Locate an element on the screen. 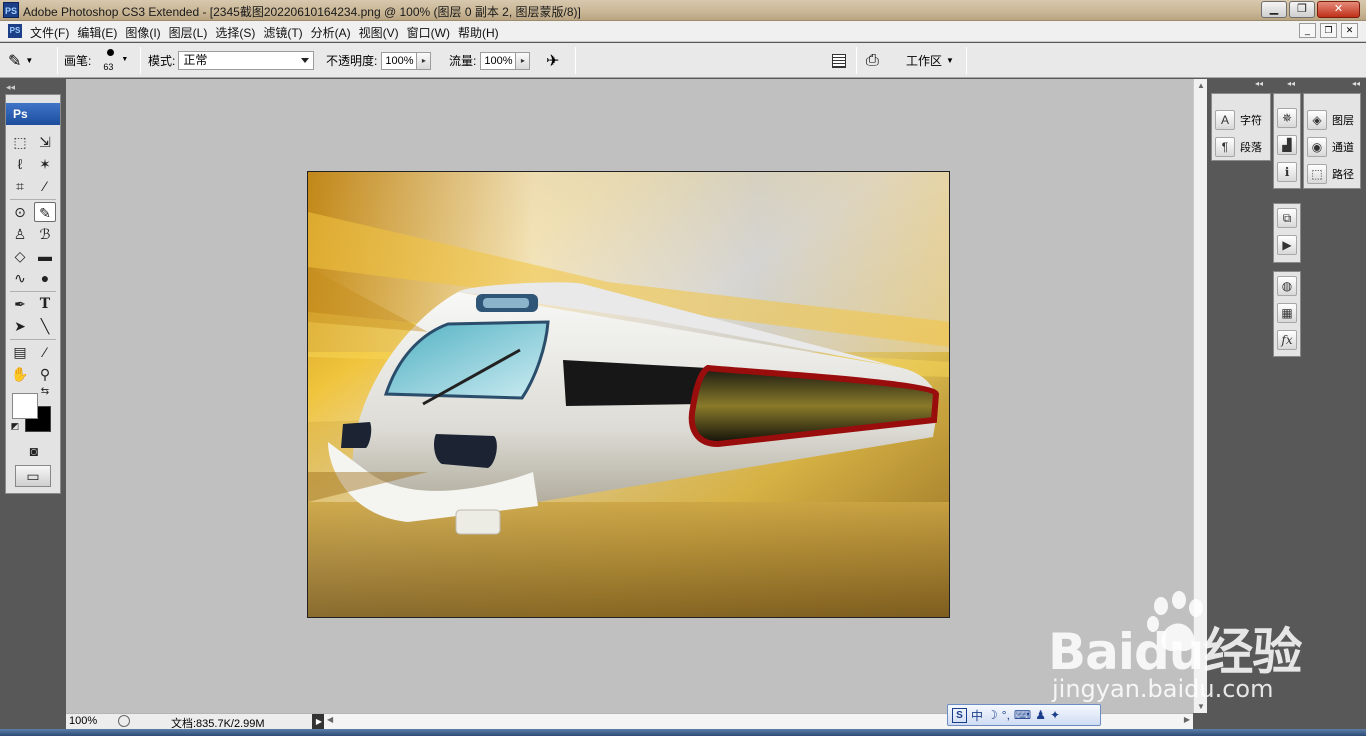 This screenshot has width=1366, height=736. menu-view: 视图(V) is located at coordinates (382, 32).